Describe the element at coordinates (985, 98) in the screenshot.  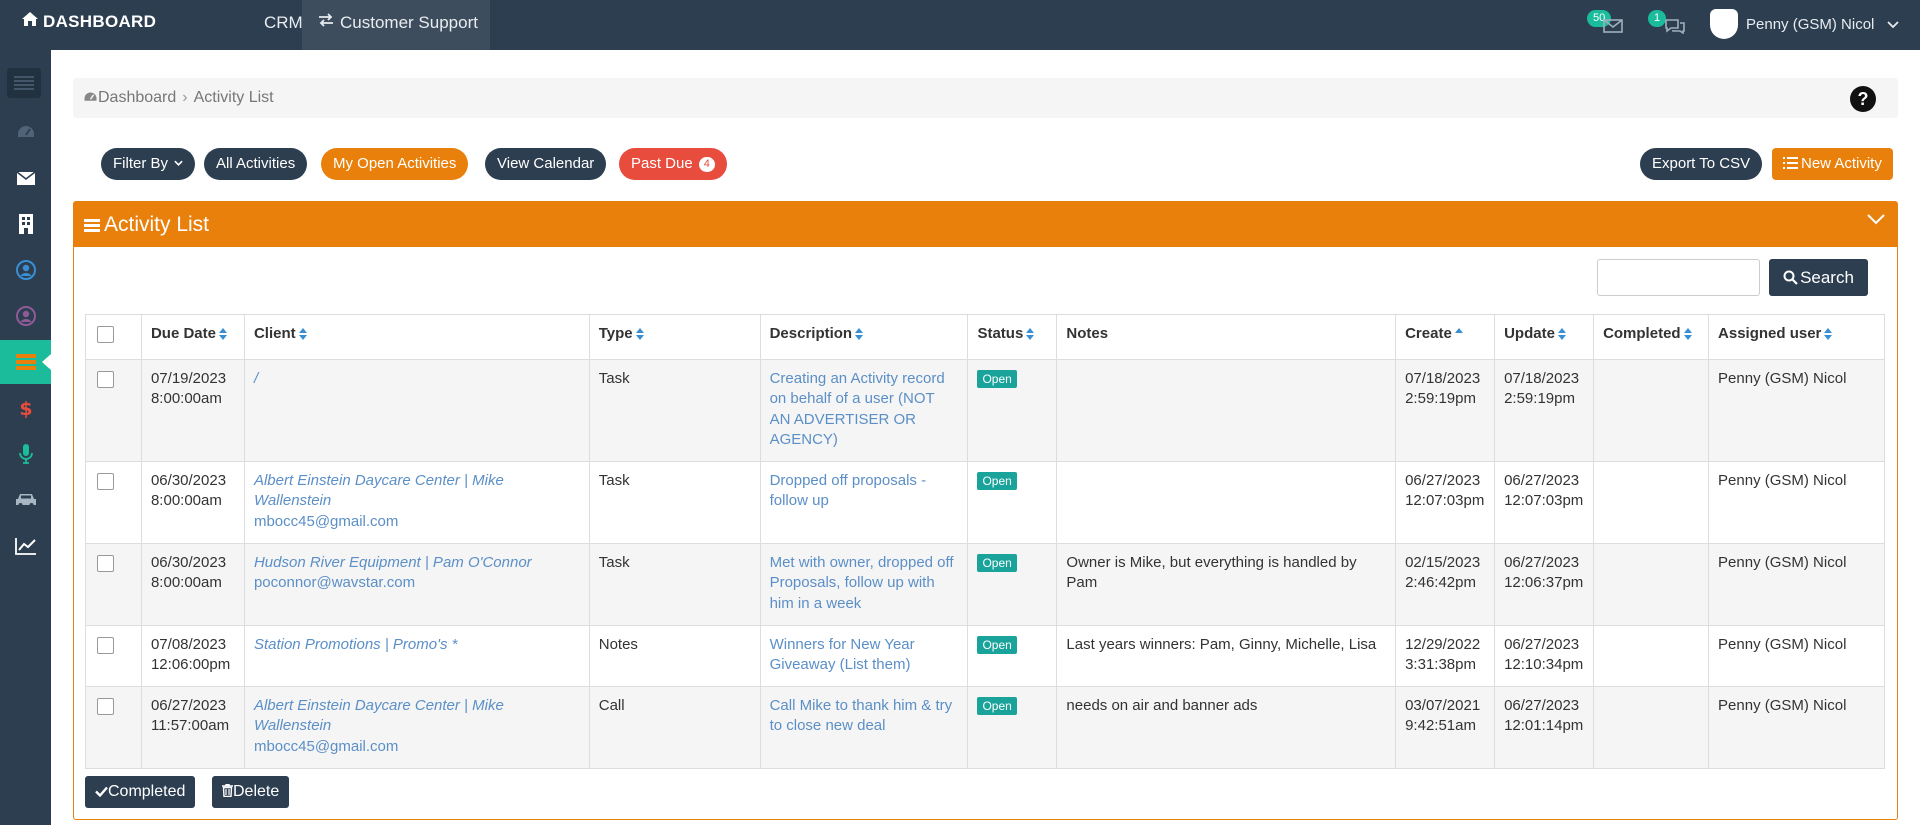
I see `breadcrumb: Dashboard › Activity List` at that location.